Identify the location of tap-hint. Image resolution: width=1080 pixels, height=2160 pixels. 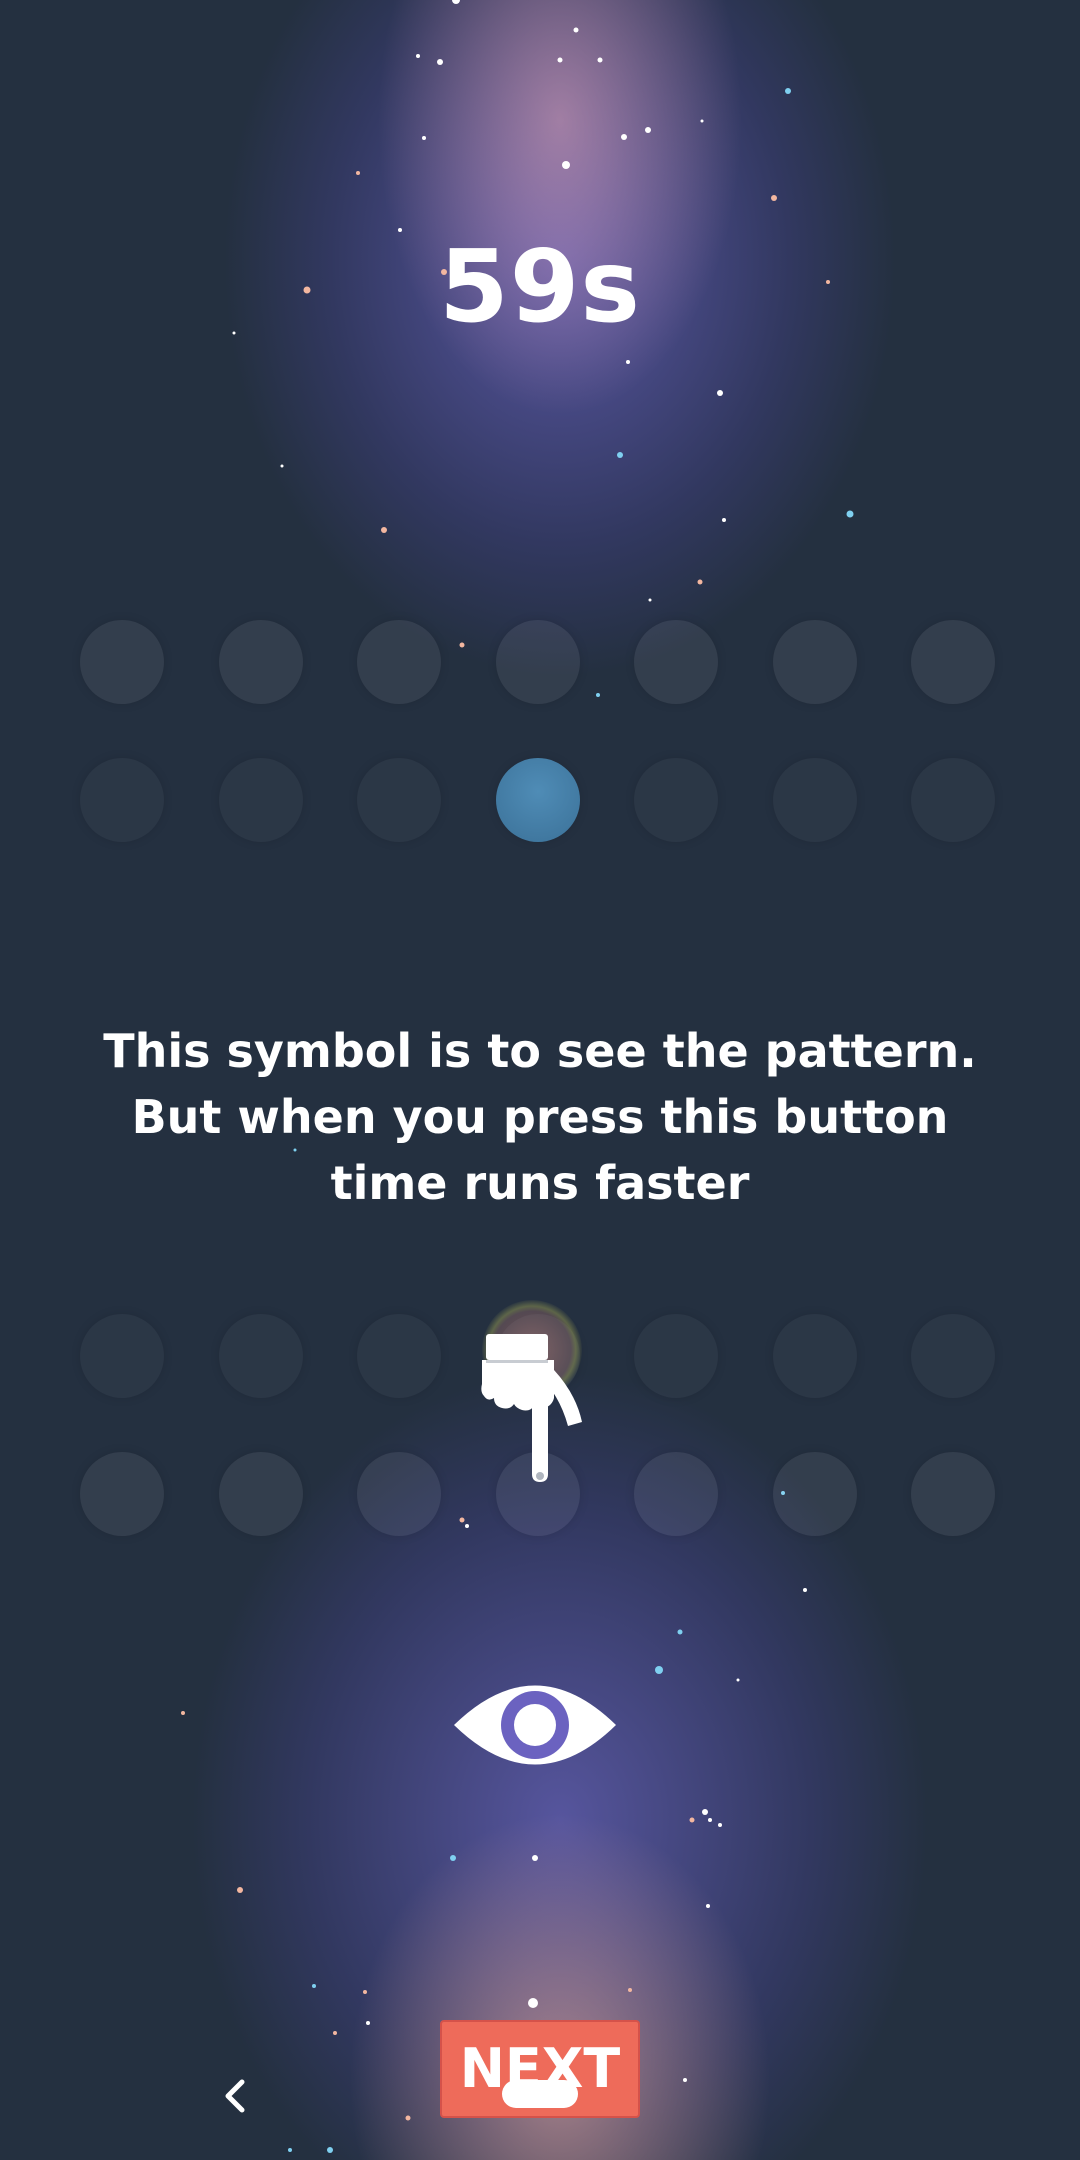
(540, 1395).